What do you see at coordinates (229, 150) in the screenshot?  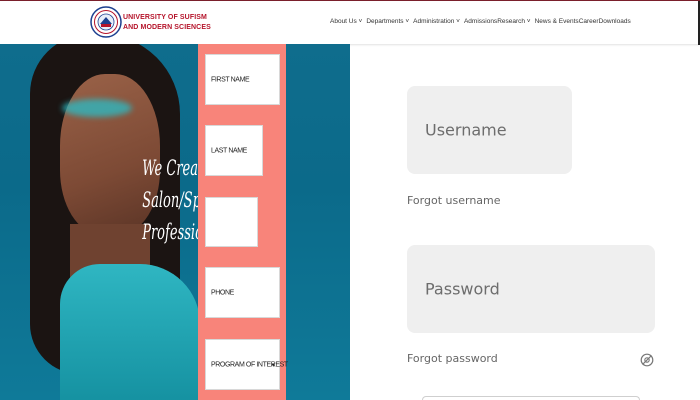 I see `last-name-placeholder: LAST NAME` at bounding box center [229, 150].